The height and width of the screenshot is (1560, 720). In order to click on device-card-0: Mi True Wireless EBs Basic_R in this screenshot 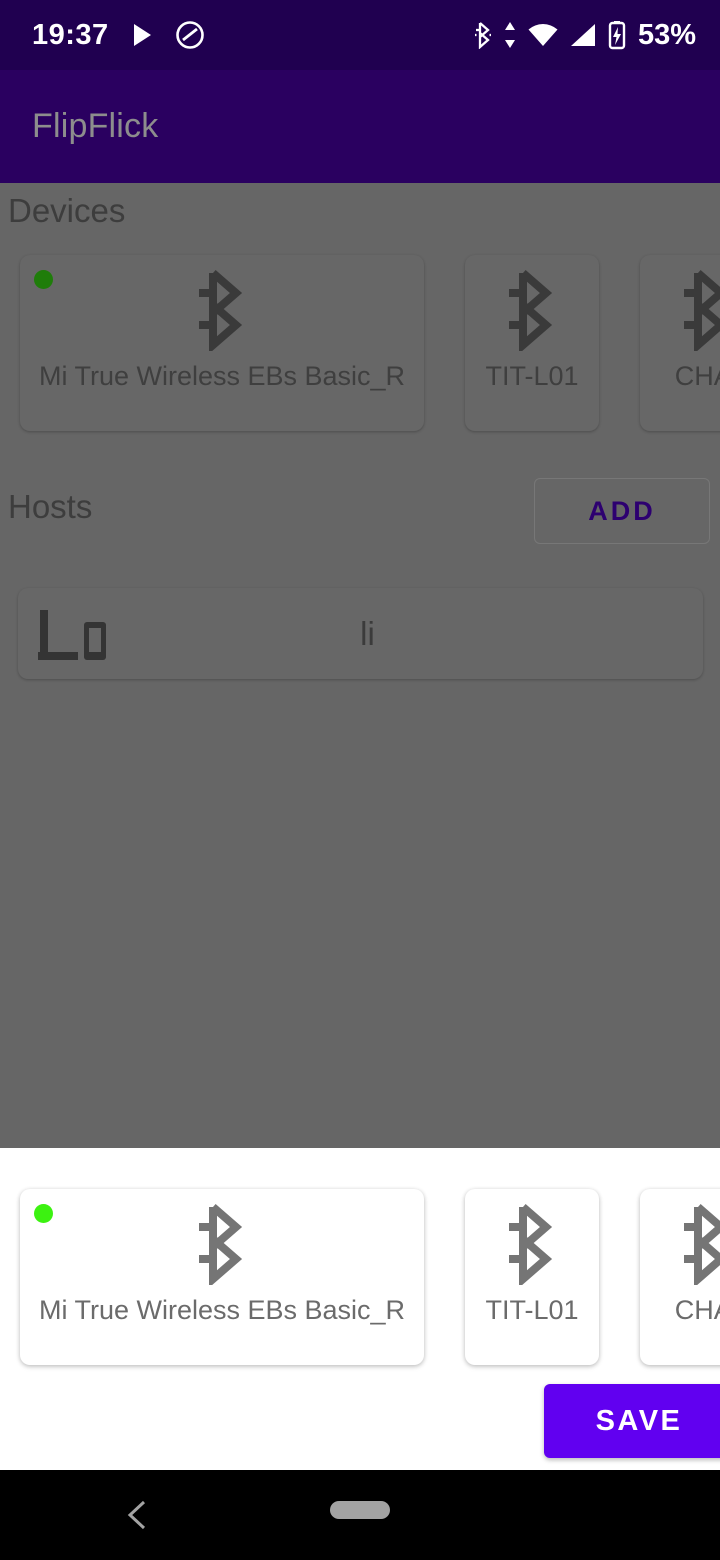, I will do `click(222, 343)`.